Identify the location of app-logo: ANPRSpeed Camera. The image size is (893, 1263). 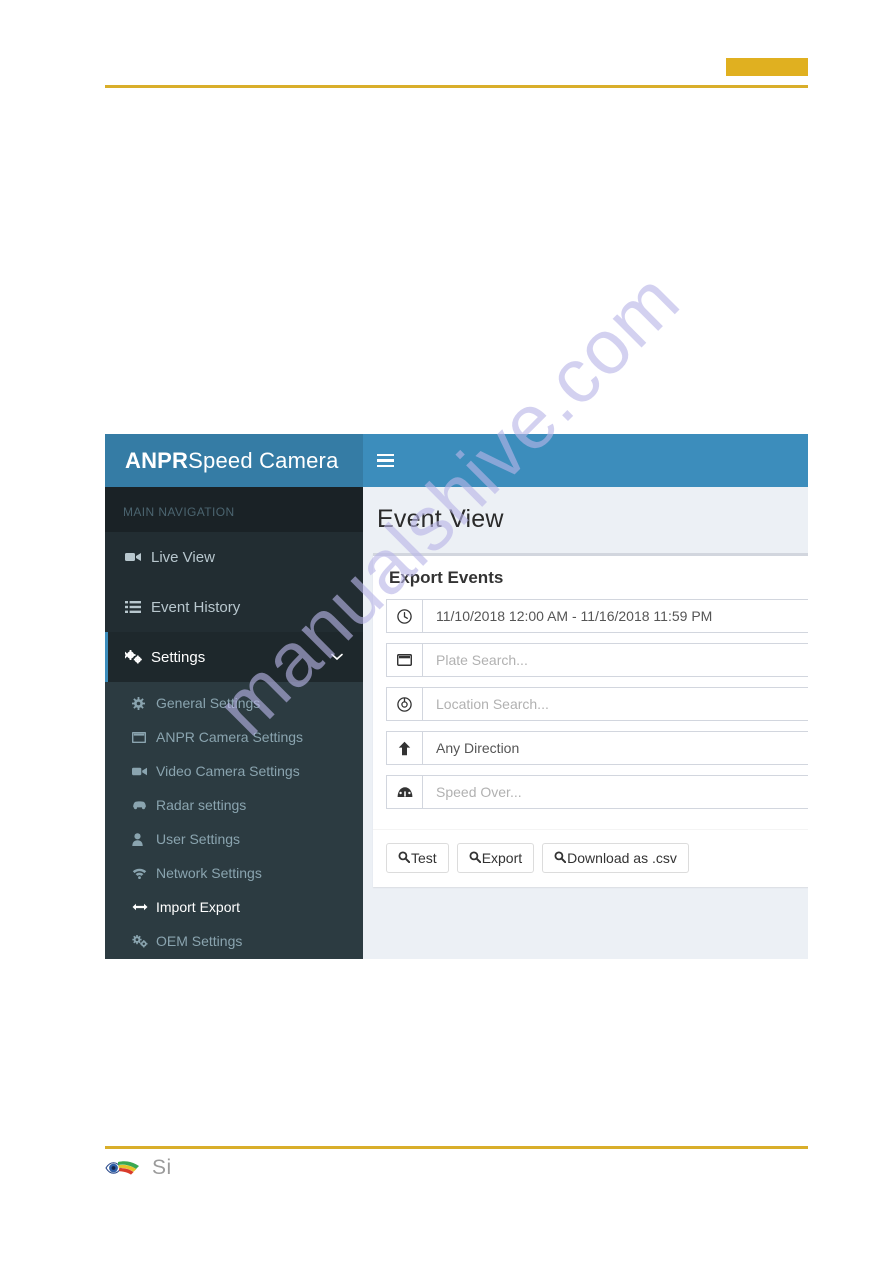
(234, 460).